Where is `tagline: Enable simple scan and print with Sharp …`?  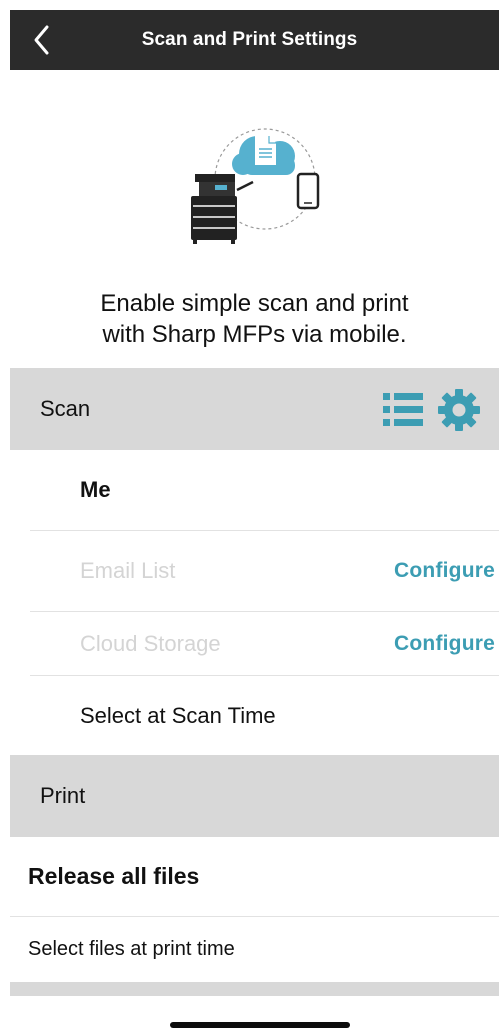
tagline: Enable simple scan and print with Sharp … is located at coordinates (254, 319).